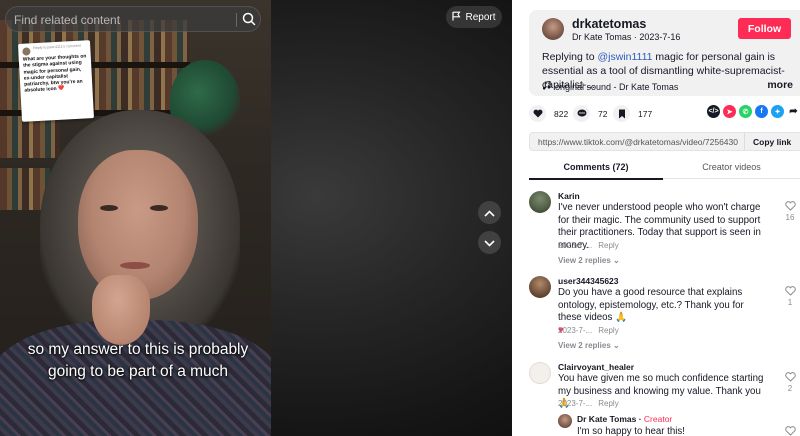 The image size is (800, 436). I want to click on previous-video-button, so click(489, 212).